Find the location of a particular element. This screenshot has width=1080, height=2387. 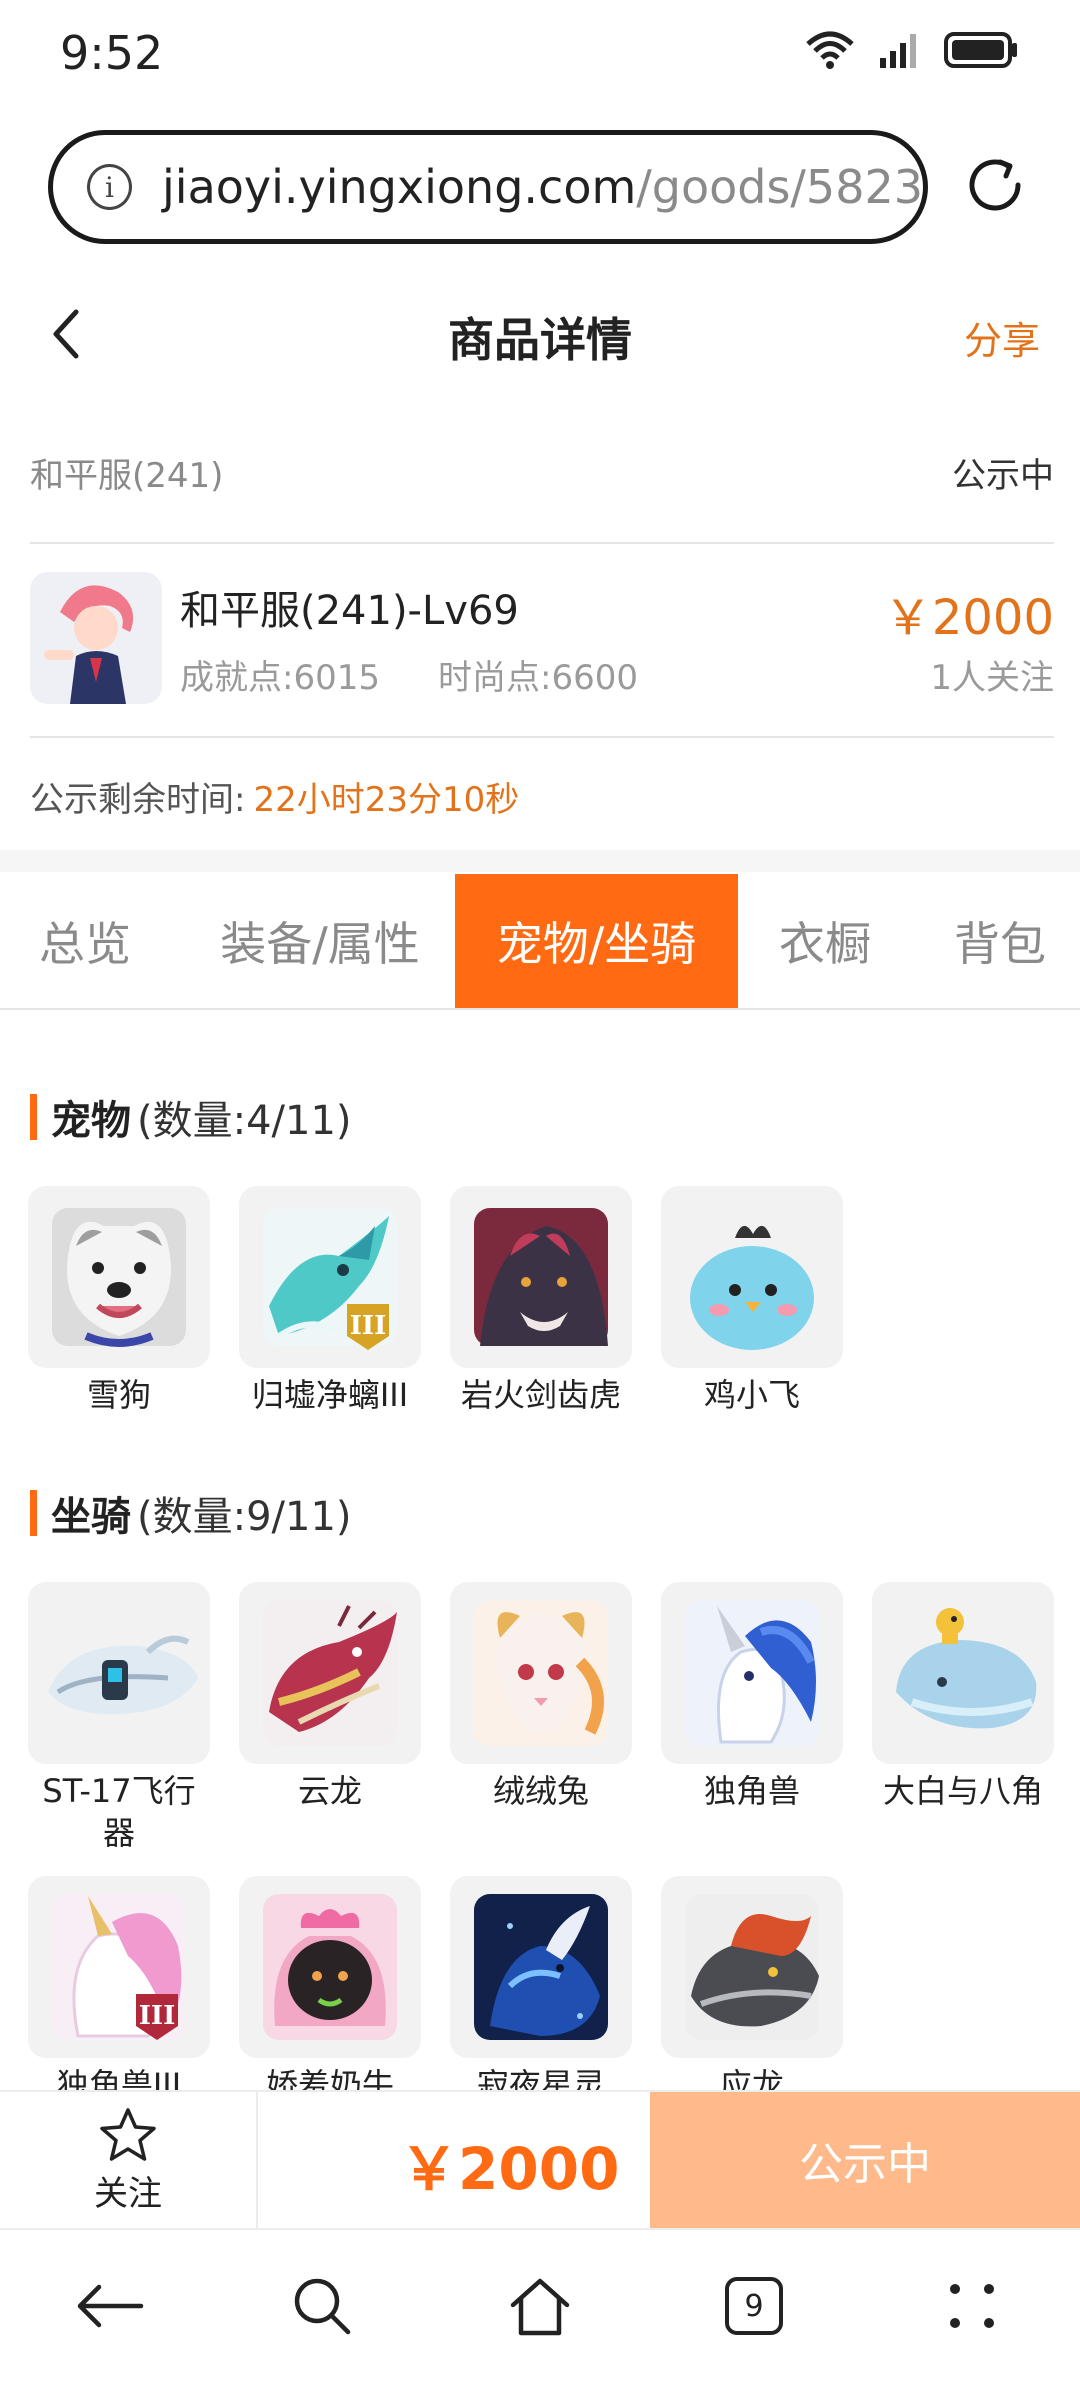

section-count: (数量:4/11) is located at coordinates (244, 1121).